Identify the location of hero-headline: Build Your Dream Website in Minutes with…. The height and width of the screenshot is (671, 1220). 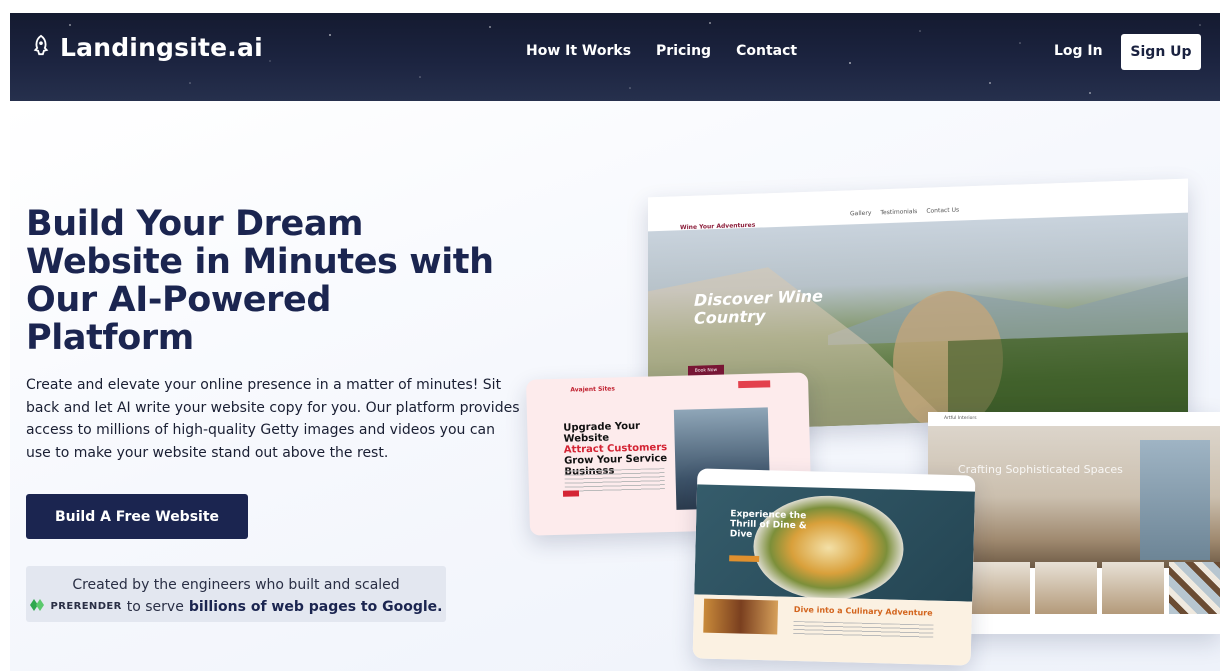
(260, 281).